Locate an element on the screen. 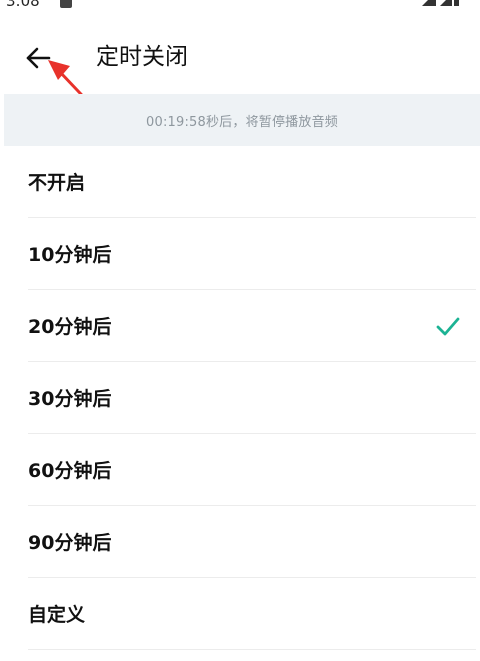 The image size is (480, 661). status-time: 3:08 is located at coordinates (23, 5).